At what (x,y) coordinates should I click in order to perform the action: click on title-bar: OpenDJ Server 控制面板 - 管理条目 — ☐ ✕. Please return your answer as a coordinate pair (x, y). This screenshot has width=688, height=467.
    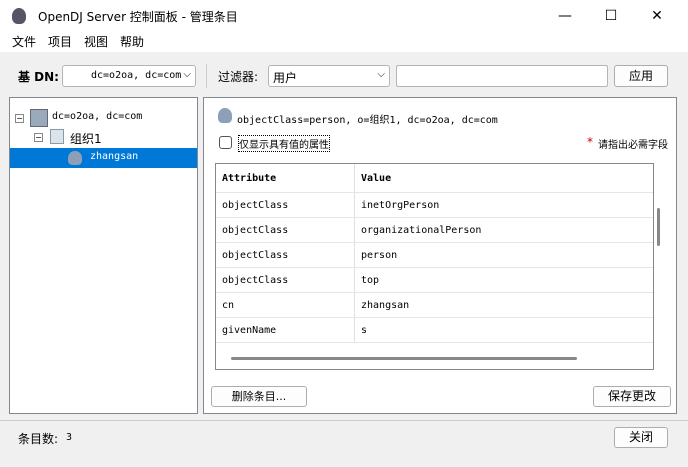
    Looking at the image, I should click on (344, 16).